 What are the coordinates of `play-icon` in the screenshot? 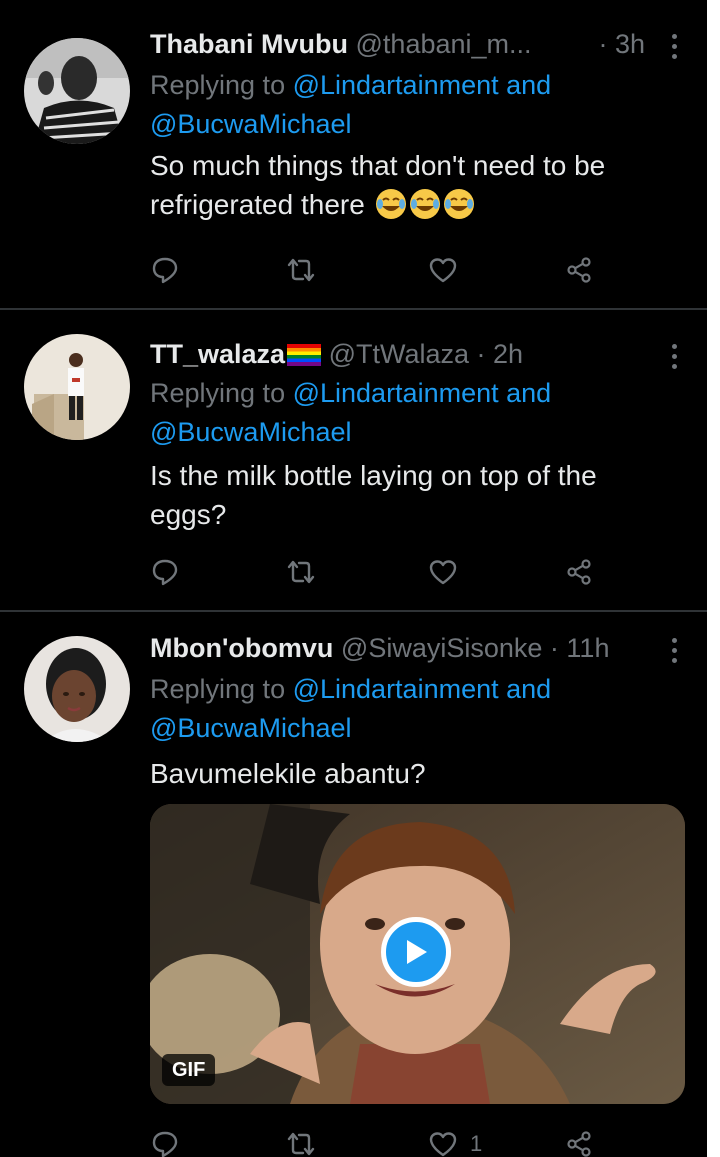 It's located at (417, 952).